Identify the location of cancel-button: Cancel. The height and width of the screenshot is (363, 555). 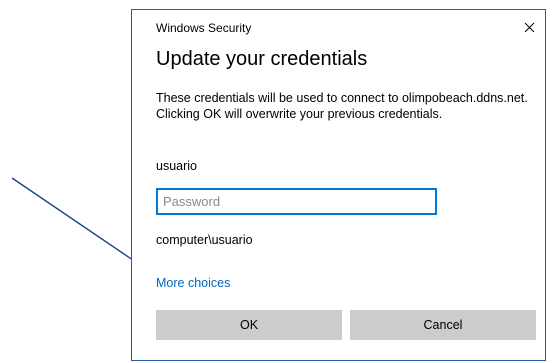
(443, 325).